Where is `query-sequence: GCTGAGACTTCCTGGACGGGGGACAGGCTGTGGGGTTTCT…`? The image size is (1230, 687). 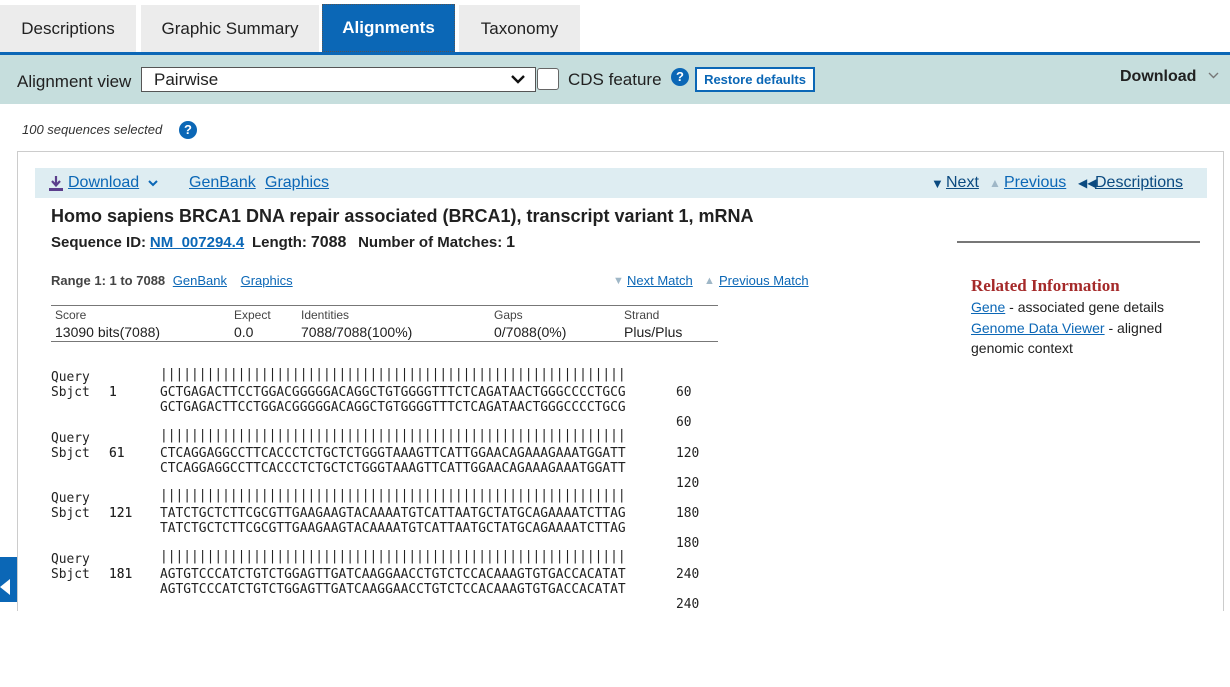
query-sequence: GCTGAGACTTCCTGGACGGGGGACAGGCTGTGGGGTTTCT… is located at coordinates (393, 407).